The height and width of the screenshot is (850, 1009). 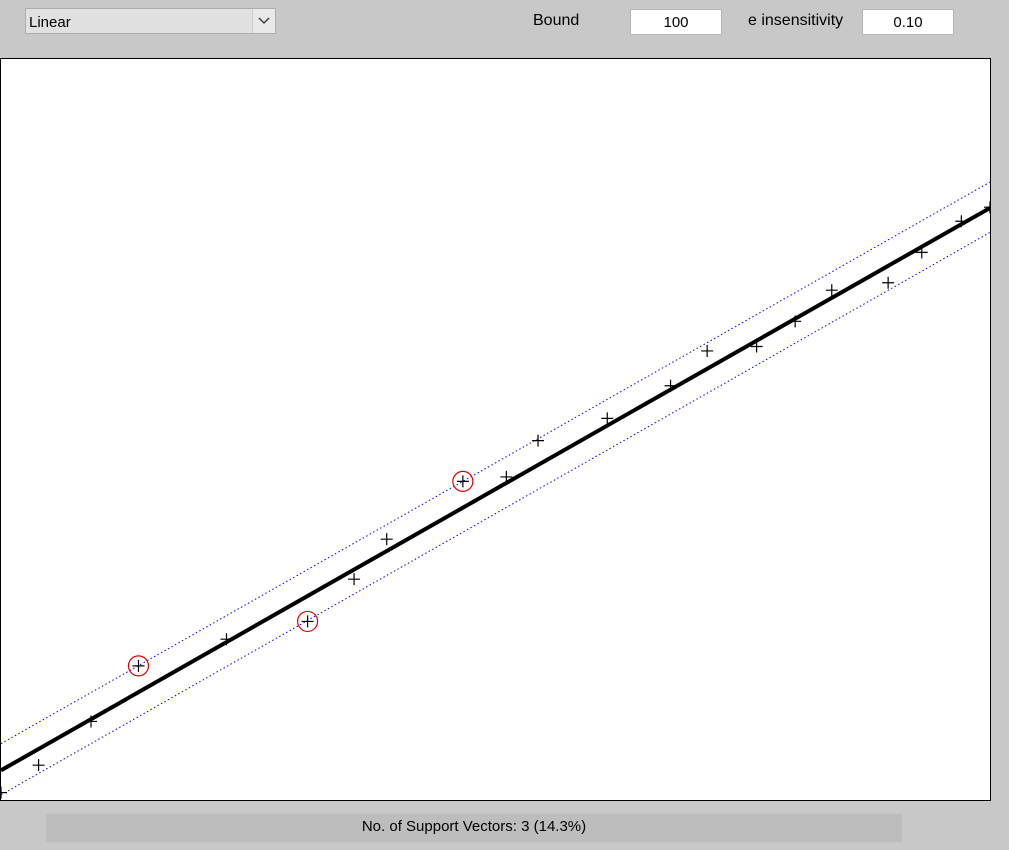 I want to click on status-bar: No. of Support Vectors: 3 (14.3%), so click(x=474, y=828).